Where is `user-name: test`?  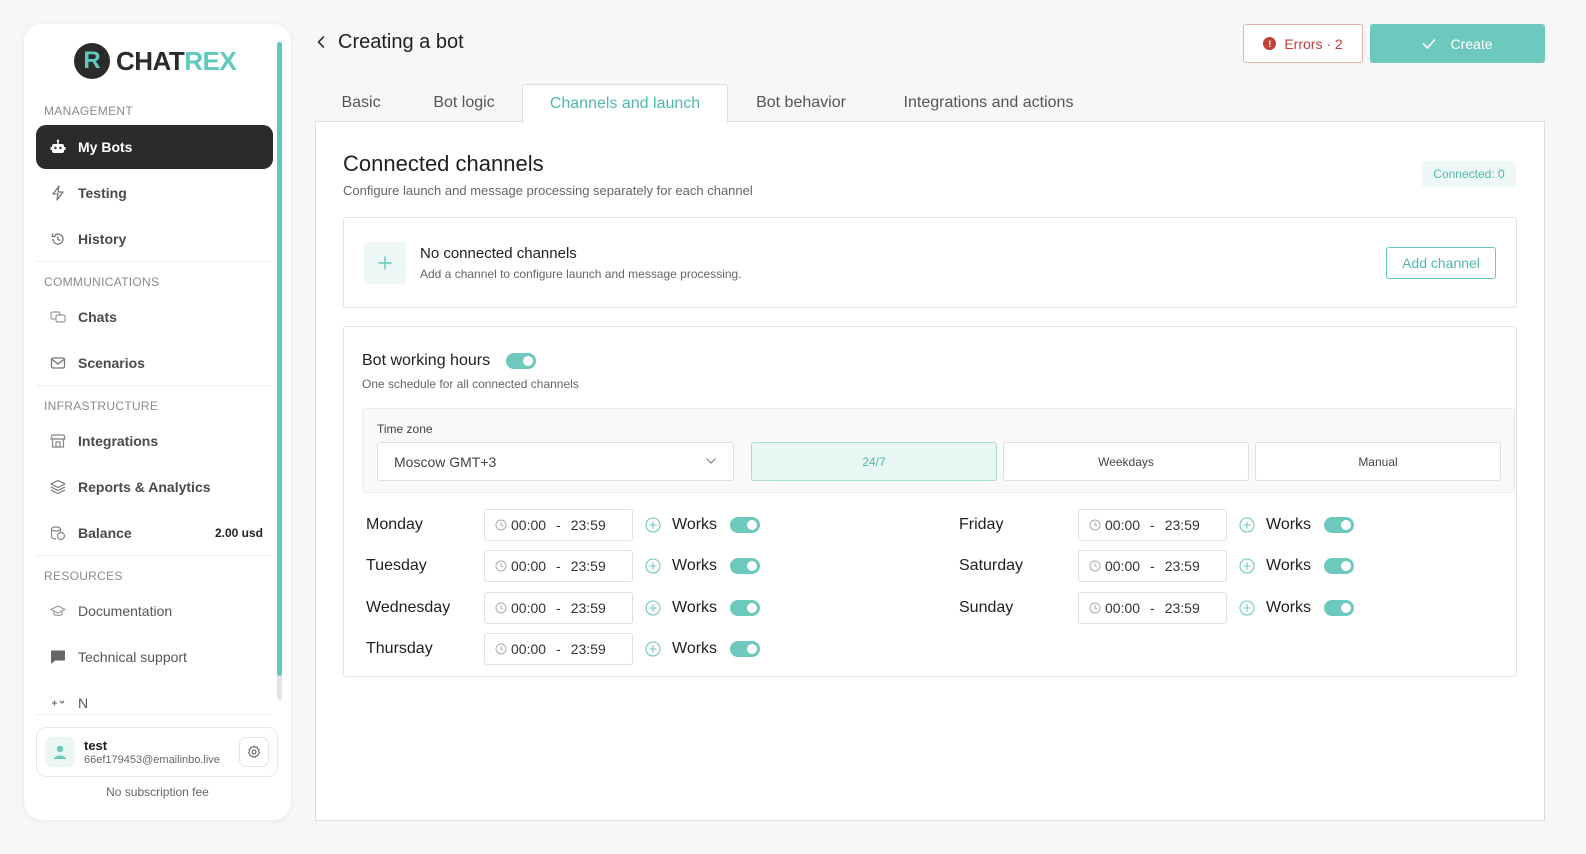
user-name: test is located at coordinates (96, 745).